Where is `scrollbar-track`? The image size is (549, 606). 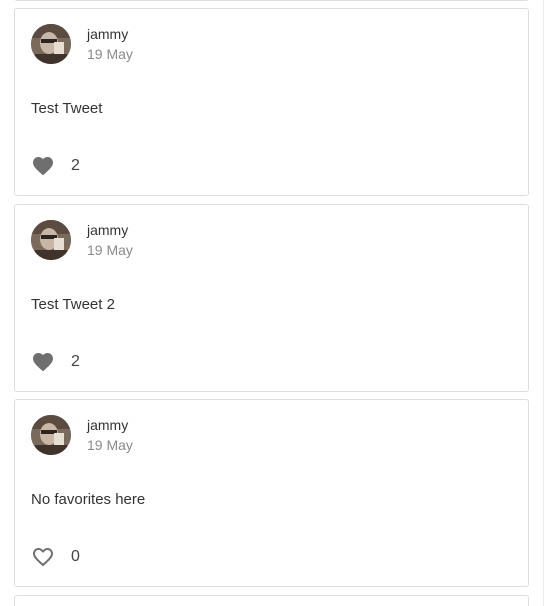 scrollbar-track is located at coordinates (546, 303).